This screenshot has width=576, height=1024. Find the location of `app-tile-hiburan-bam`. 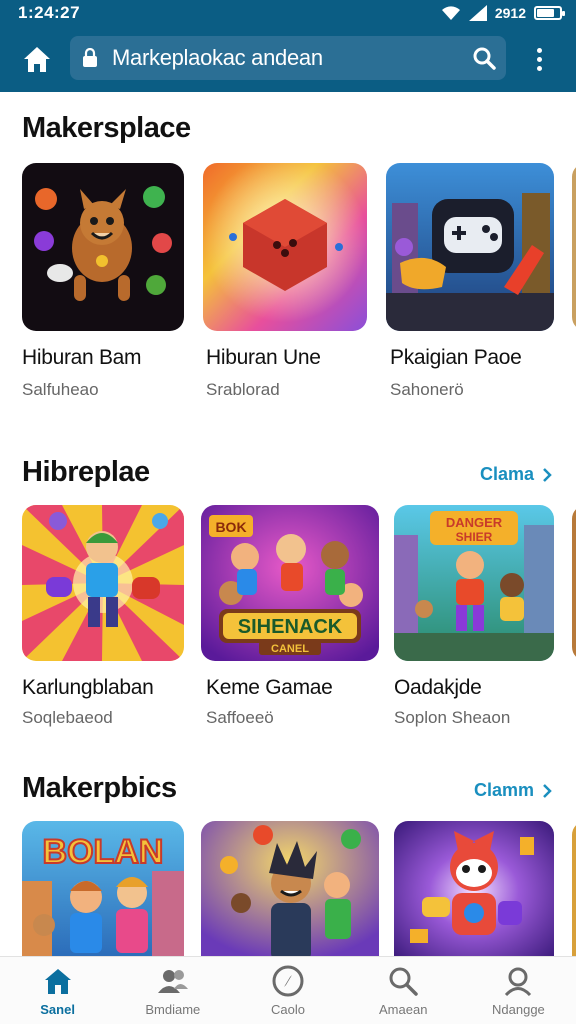

app-tile-hiburan-bam is located at coordinates (103, 247).